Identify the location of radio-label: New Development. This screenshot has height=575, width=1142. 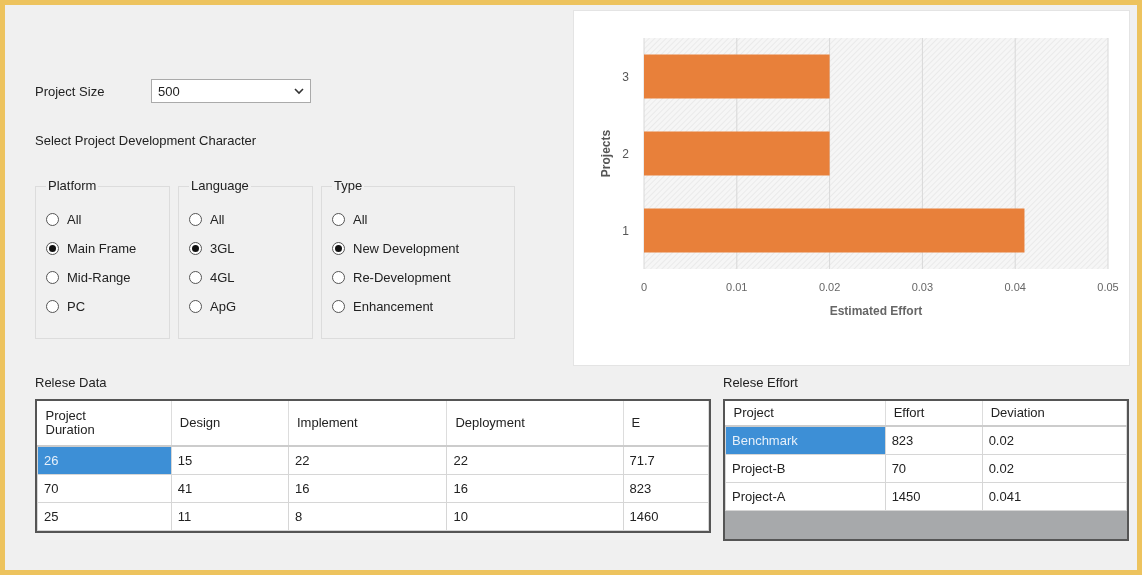
(406, 248).